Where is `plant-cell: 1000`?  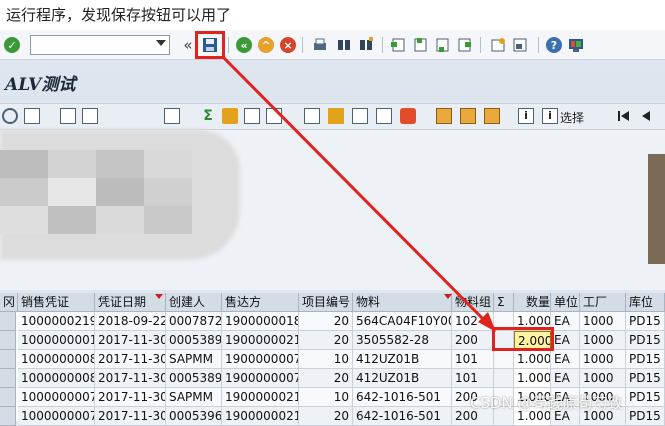 plant-cell: 1000 is located at coordinates (603, 378).